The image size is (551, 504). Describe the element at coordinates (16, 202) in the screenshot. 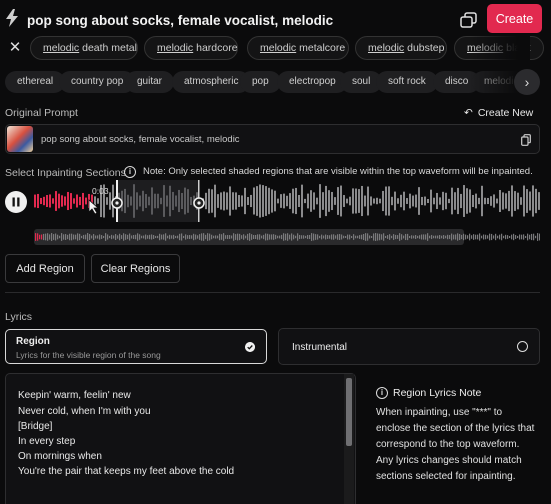

I see `pause-icon` at that location.